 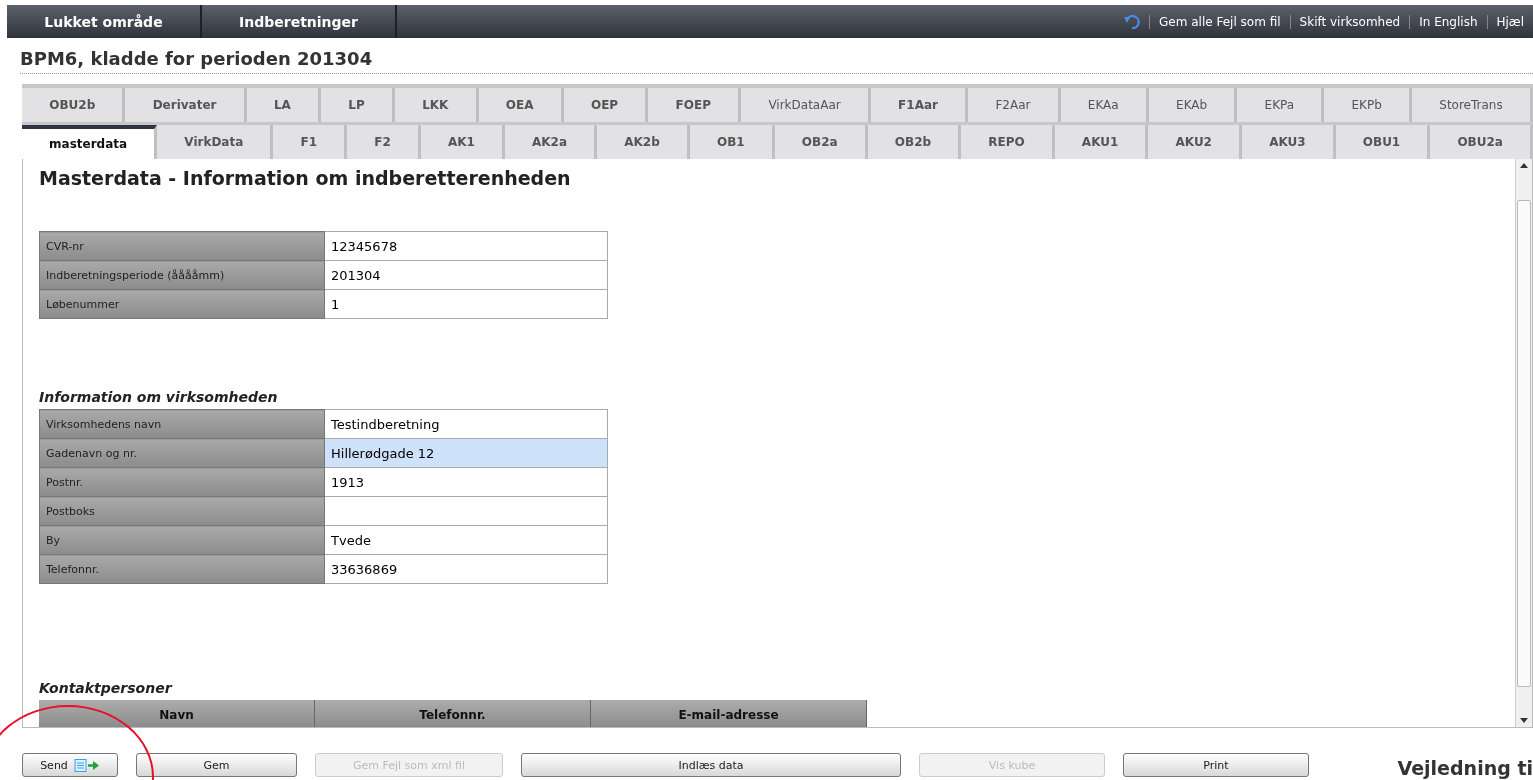 I want to click on scrollbar, so click(x=1523, y=443).